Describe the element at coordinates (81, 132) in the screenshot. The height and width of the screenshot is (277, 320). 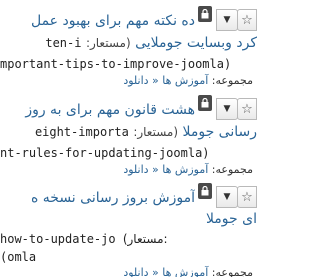
I see `alias-value-part1: eight-importa` at that location.